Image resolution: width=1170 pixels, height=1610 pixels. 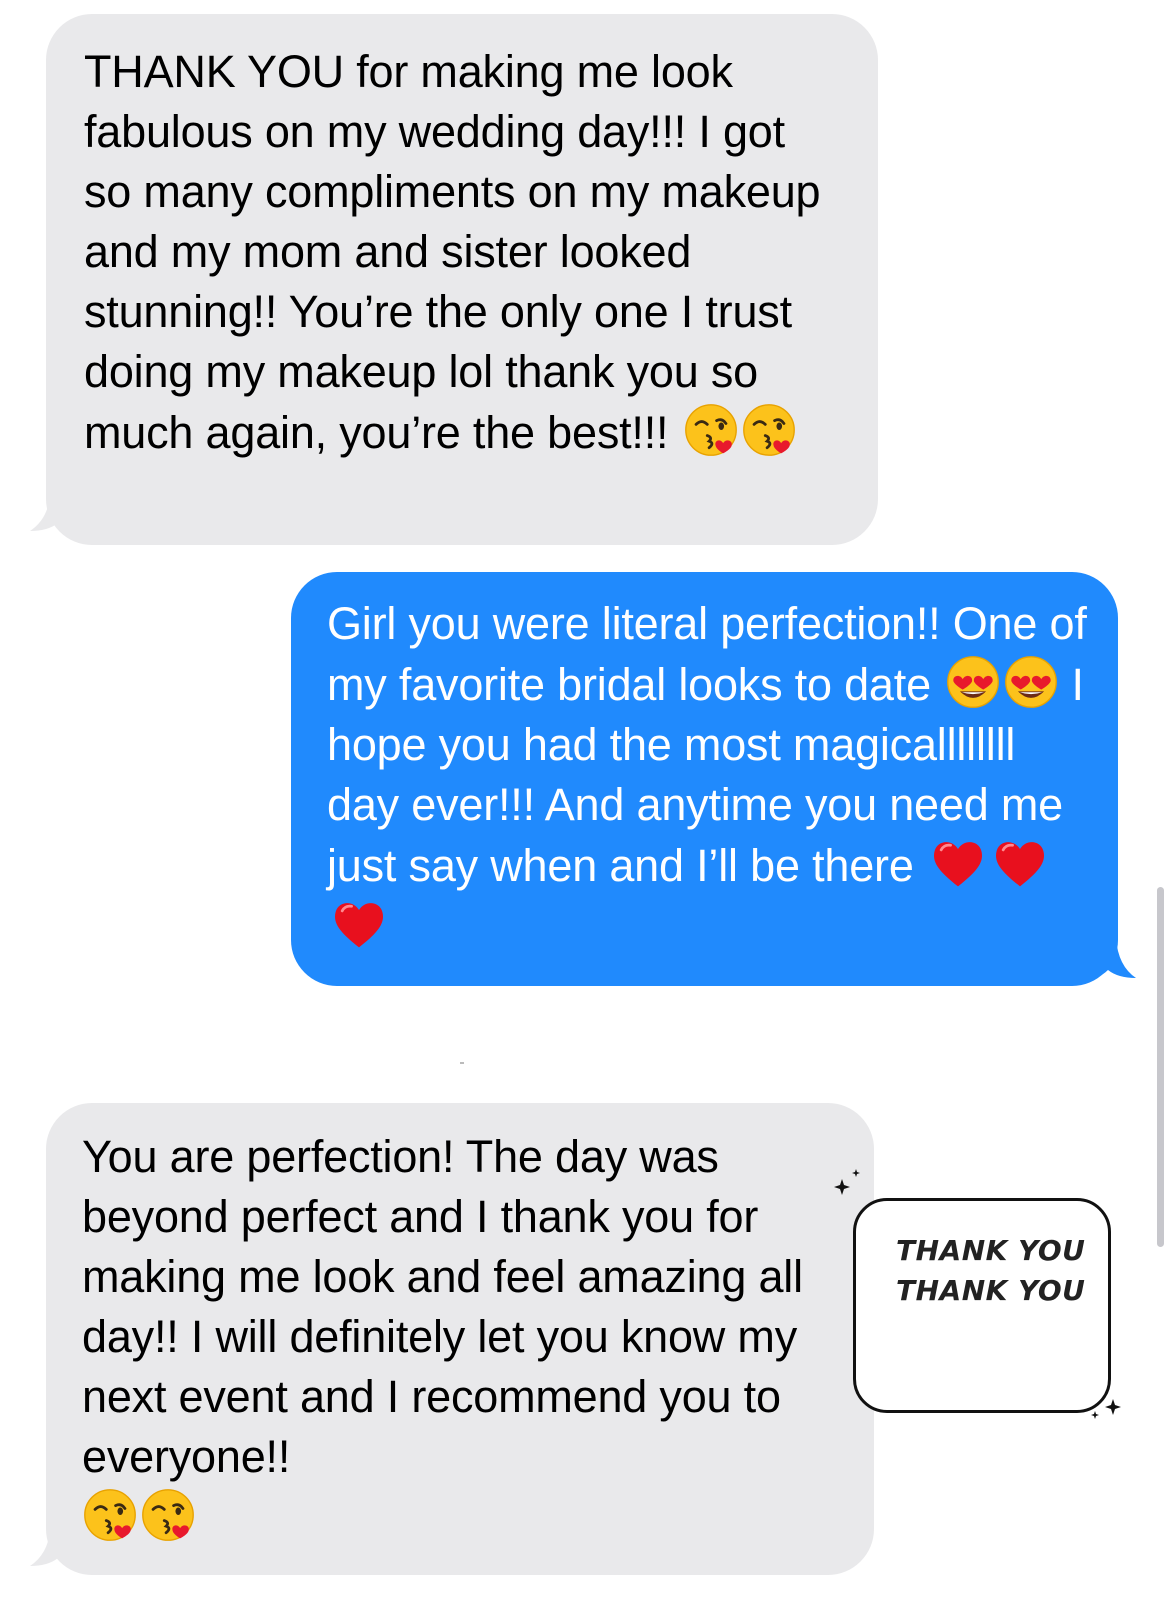 I want to click on sticker-line-2: THANK YOU, so click(x=991, y=1290).